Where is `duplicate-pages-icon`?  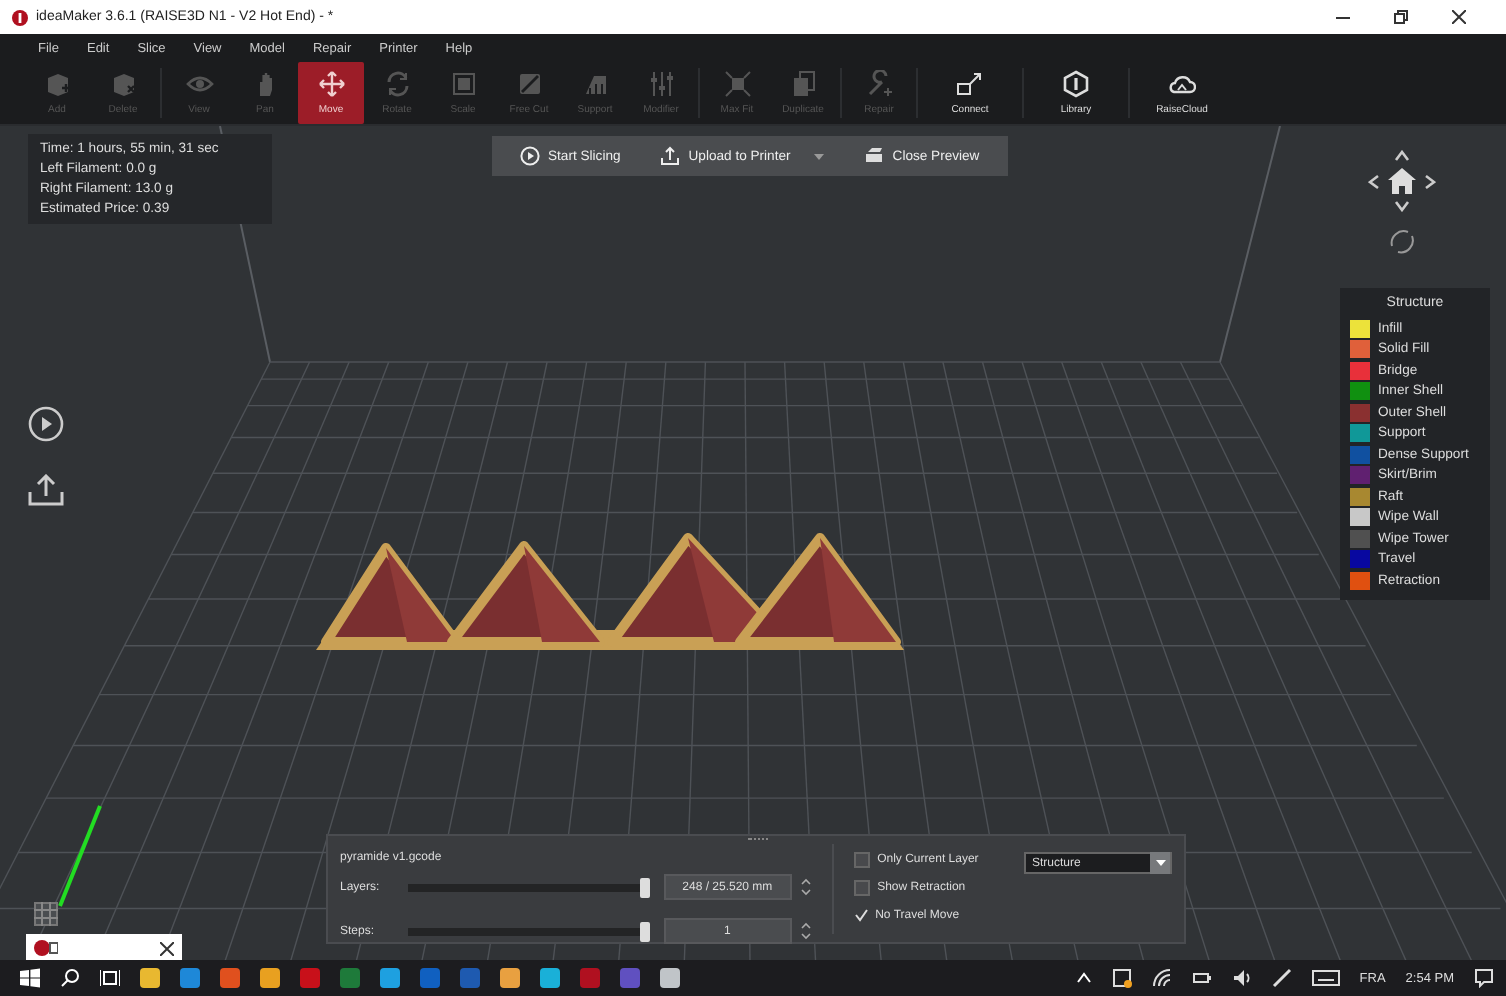
duplicate-pages-icon is located at coordinates (803, 84).